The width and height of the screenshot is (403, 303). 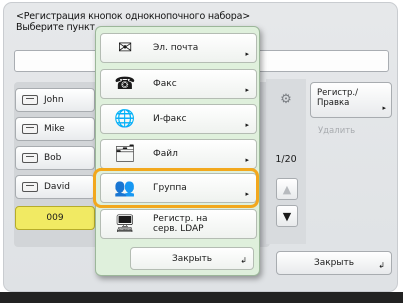 I want to click on contact-label: Mike, so click(x=54, y=129).